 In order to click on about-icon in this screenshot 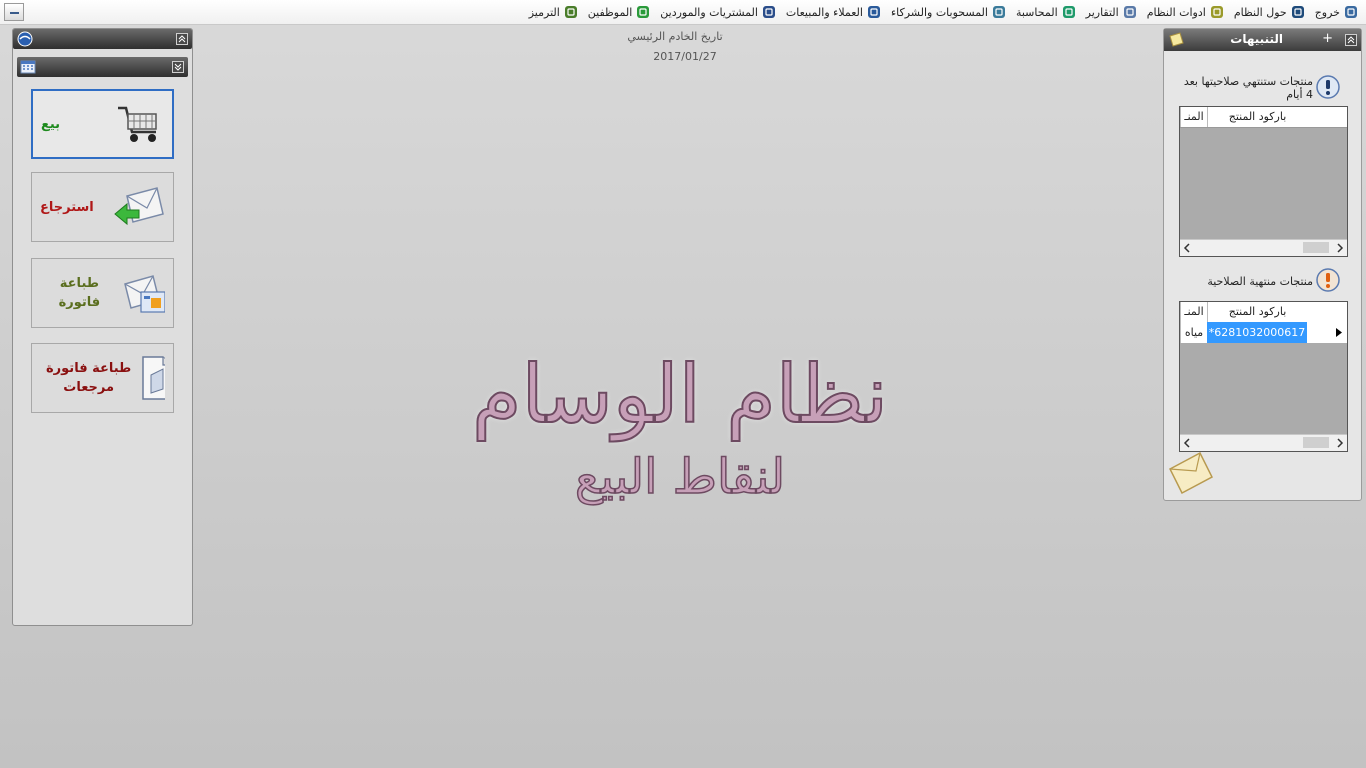, I will do `click(1297, 12)`.